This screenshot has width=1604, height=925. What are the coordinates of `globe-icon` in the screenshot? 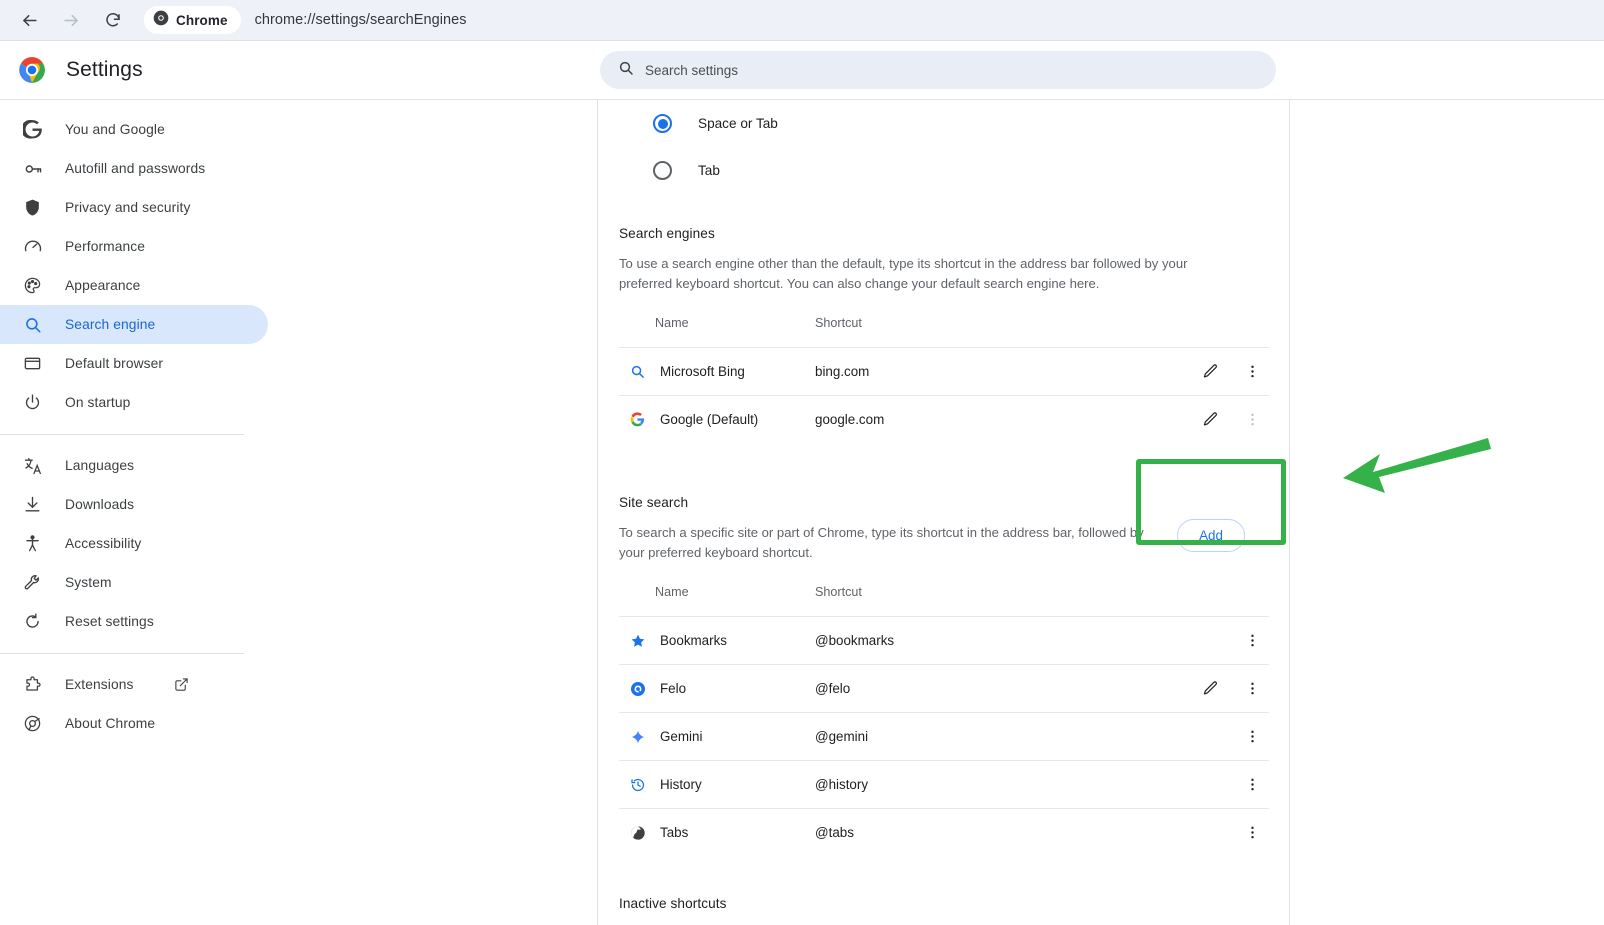 It's located at (637, 832).